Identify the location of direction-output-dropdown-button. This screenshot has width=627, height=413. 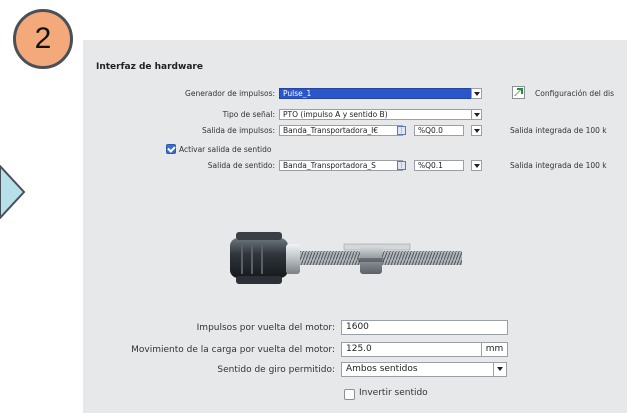
(476, 165).